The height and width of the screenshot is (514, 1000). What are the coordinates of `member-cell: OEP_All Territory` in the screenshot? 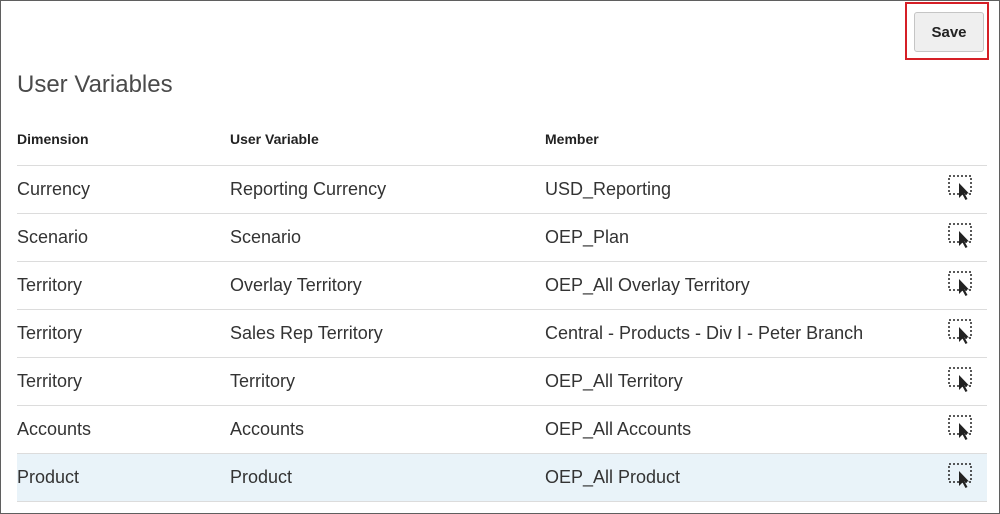 It's located at (614, 381).